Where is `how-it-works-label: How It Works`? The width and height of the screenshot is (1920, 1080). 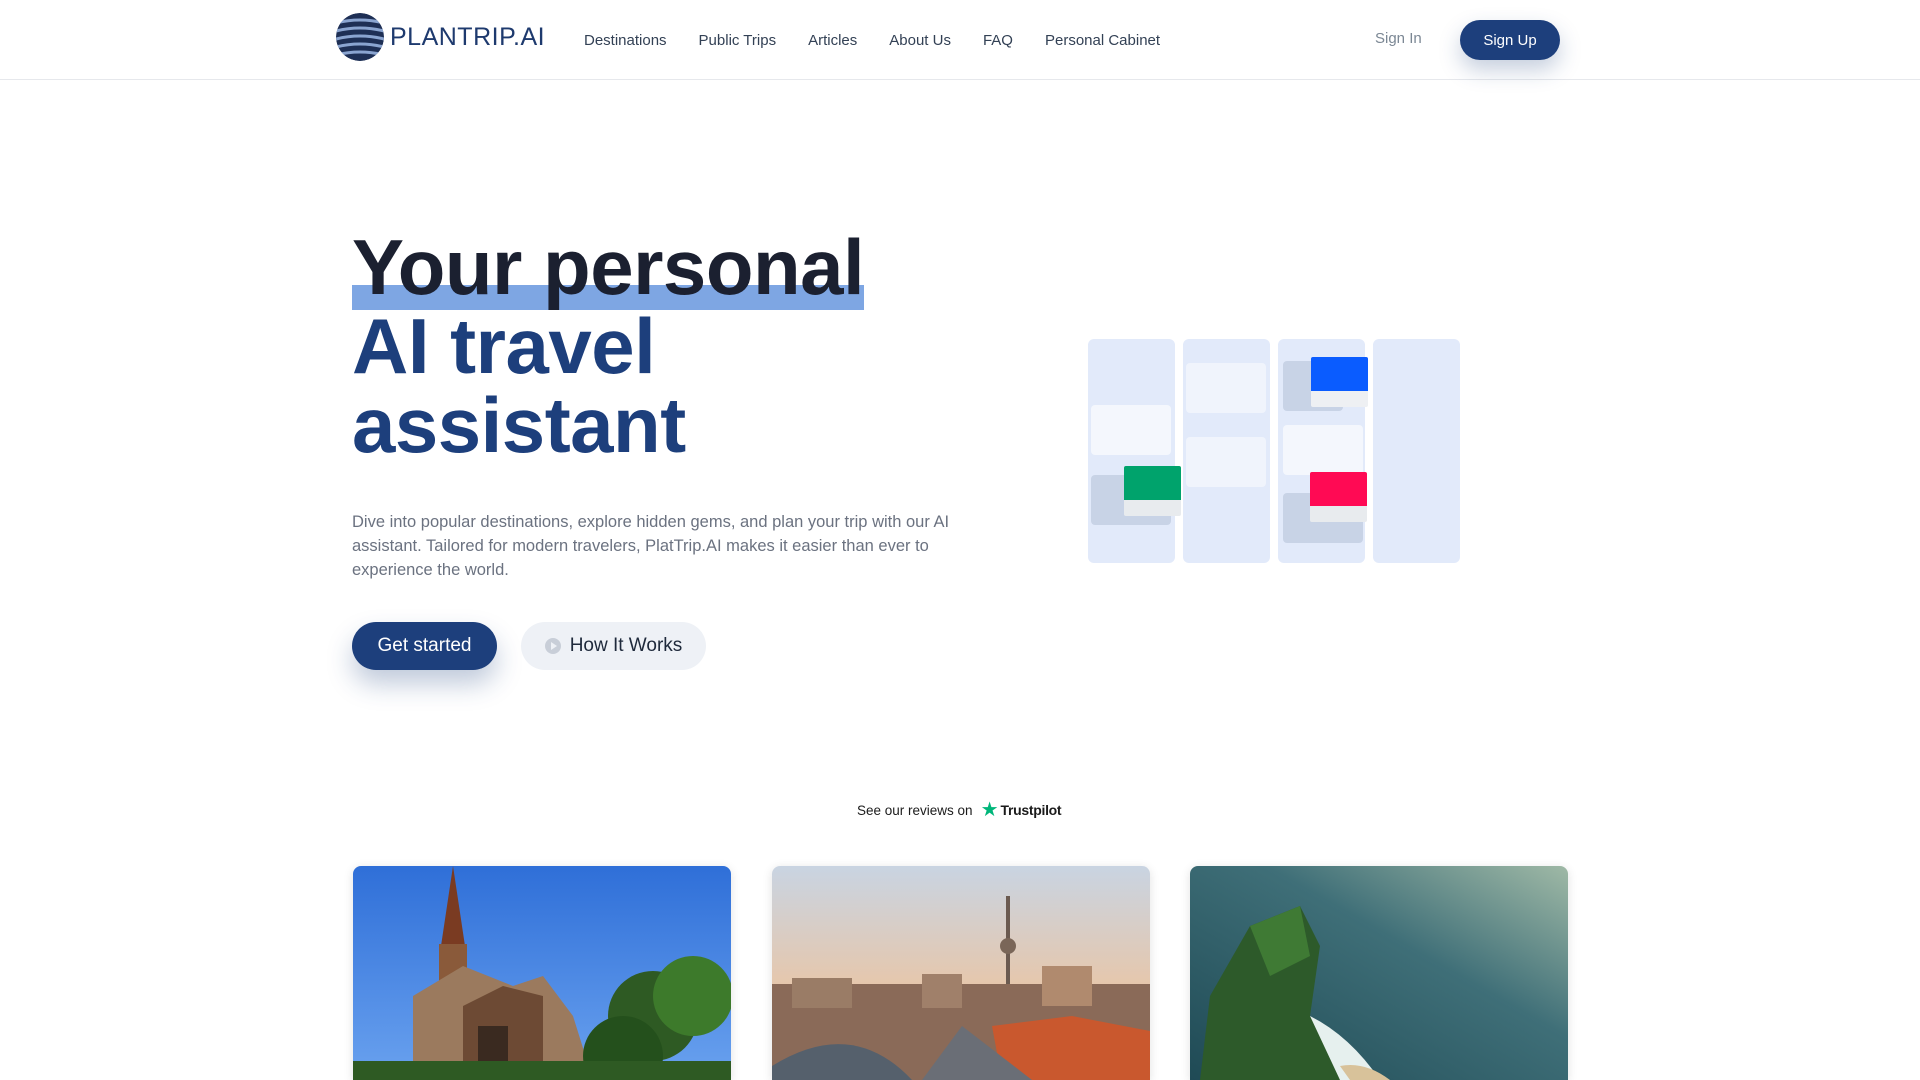 how-it-works-label: How It Works is located at coordinates (626, 645).